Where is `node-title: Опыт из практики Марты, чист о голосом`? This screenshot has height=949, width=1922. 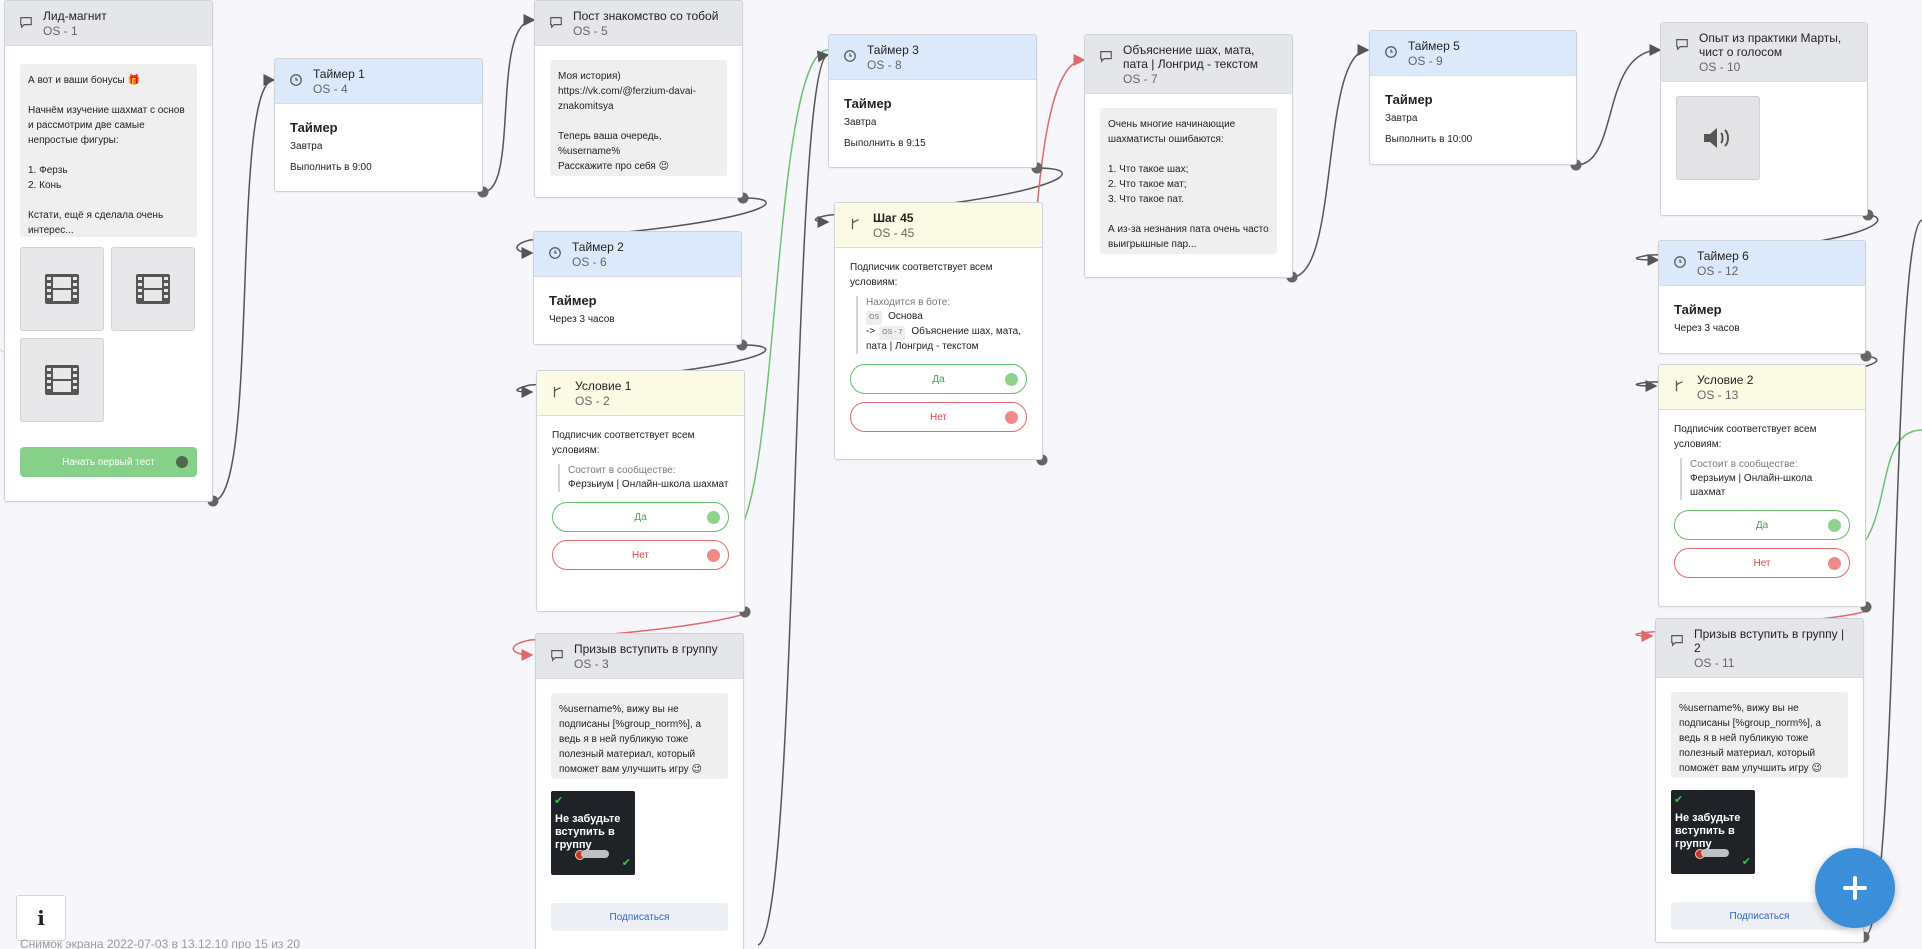
node-title: Опыт из практики Марты, чист о голосом is located at coordinates (1770, 45).